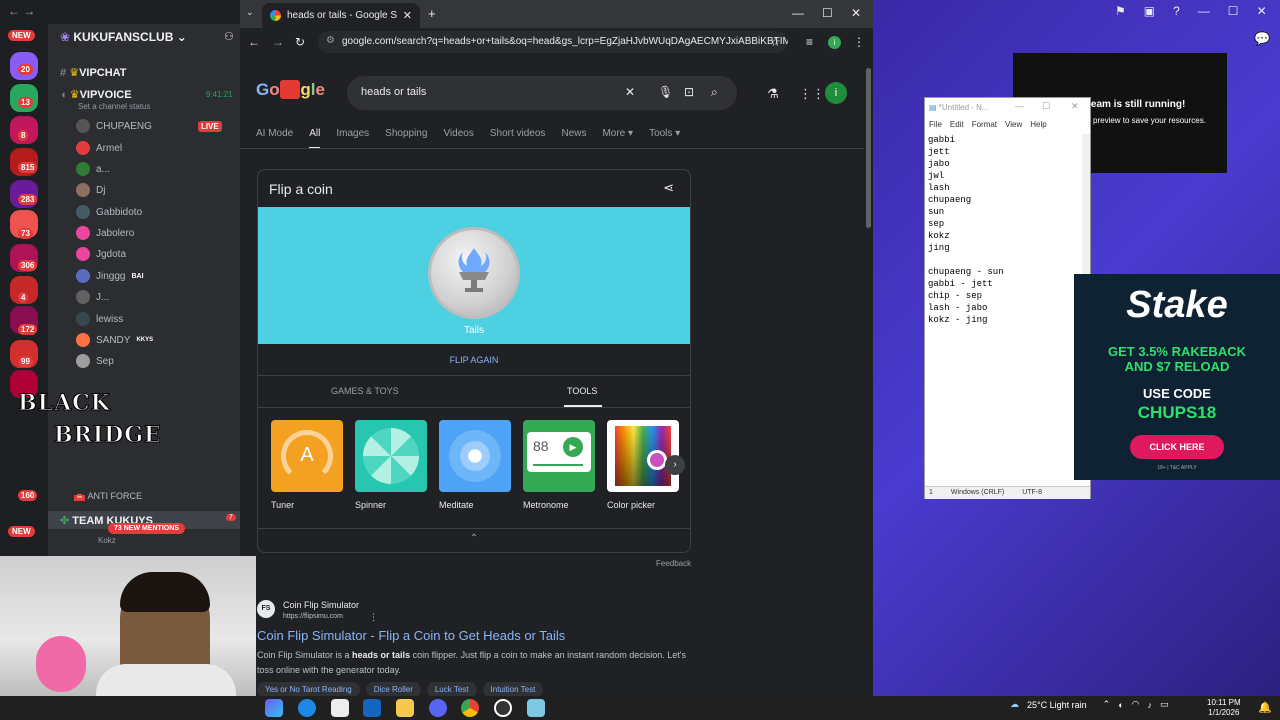 Image resolution: width=1280 pixels, height=720 pixels. What do you see at coordinates (868, 148) in the screenshot?
I see `scrollbar-thumb` at bounding box center [868, 148].